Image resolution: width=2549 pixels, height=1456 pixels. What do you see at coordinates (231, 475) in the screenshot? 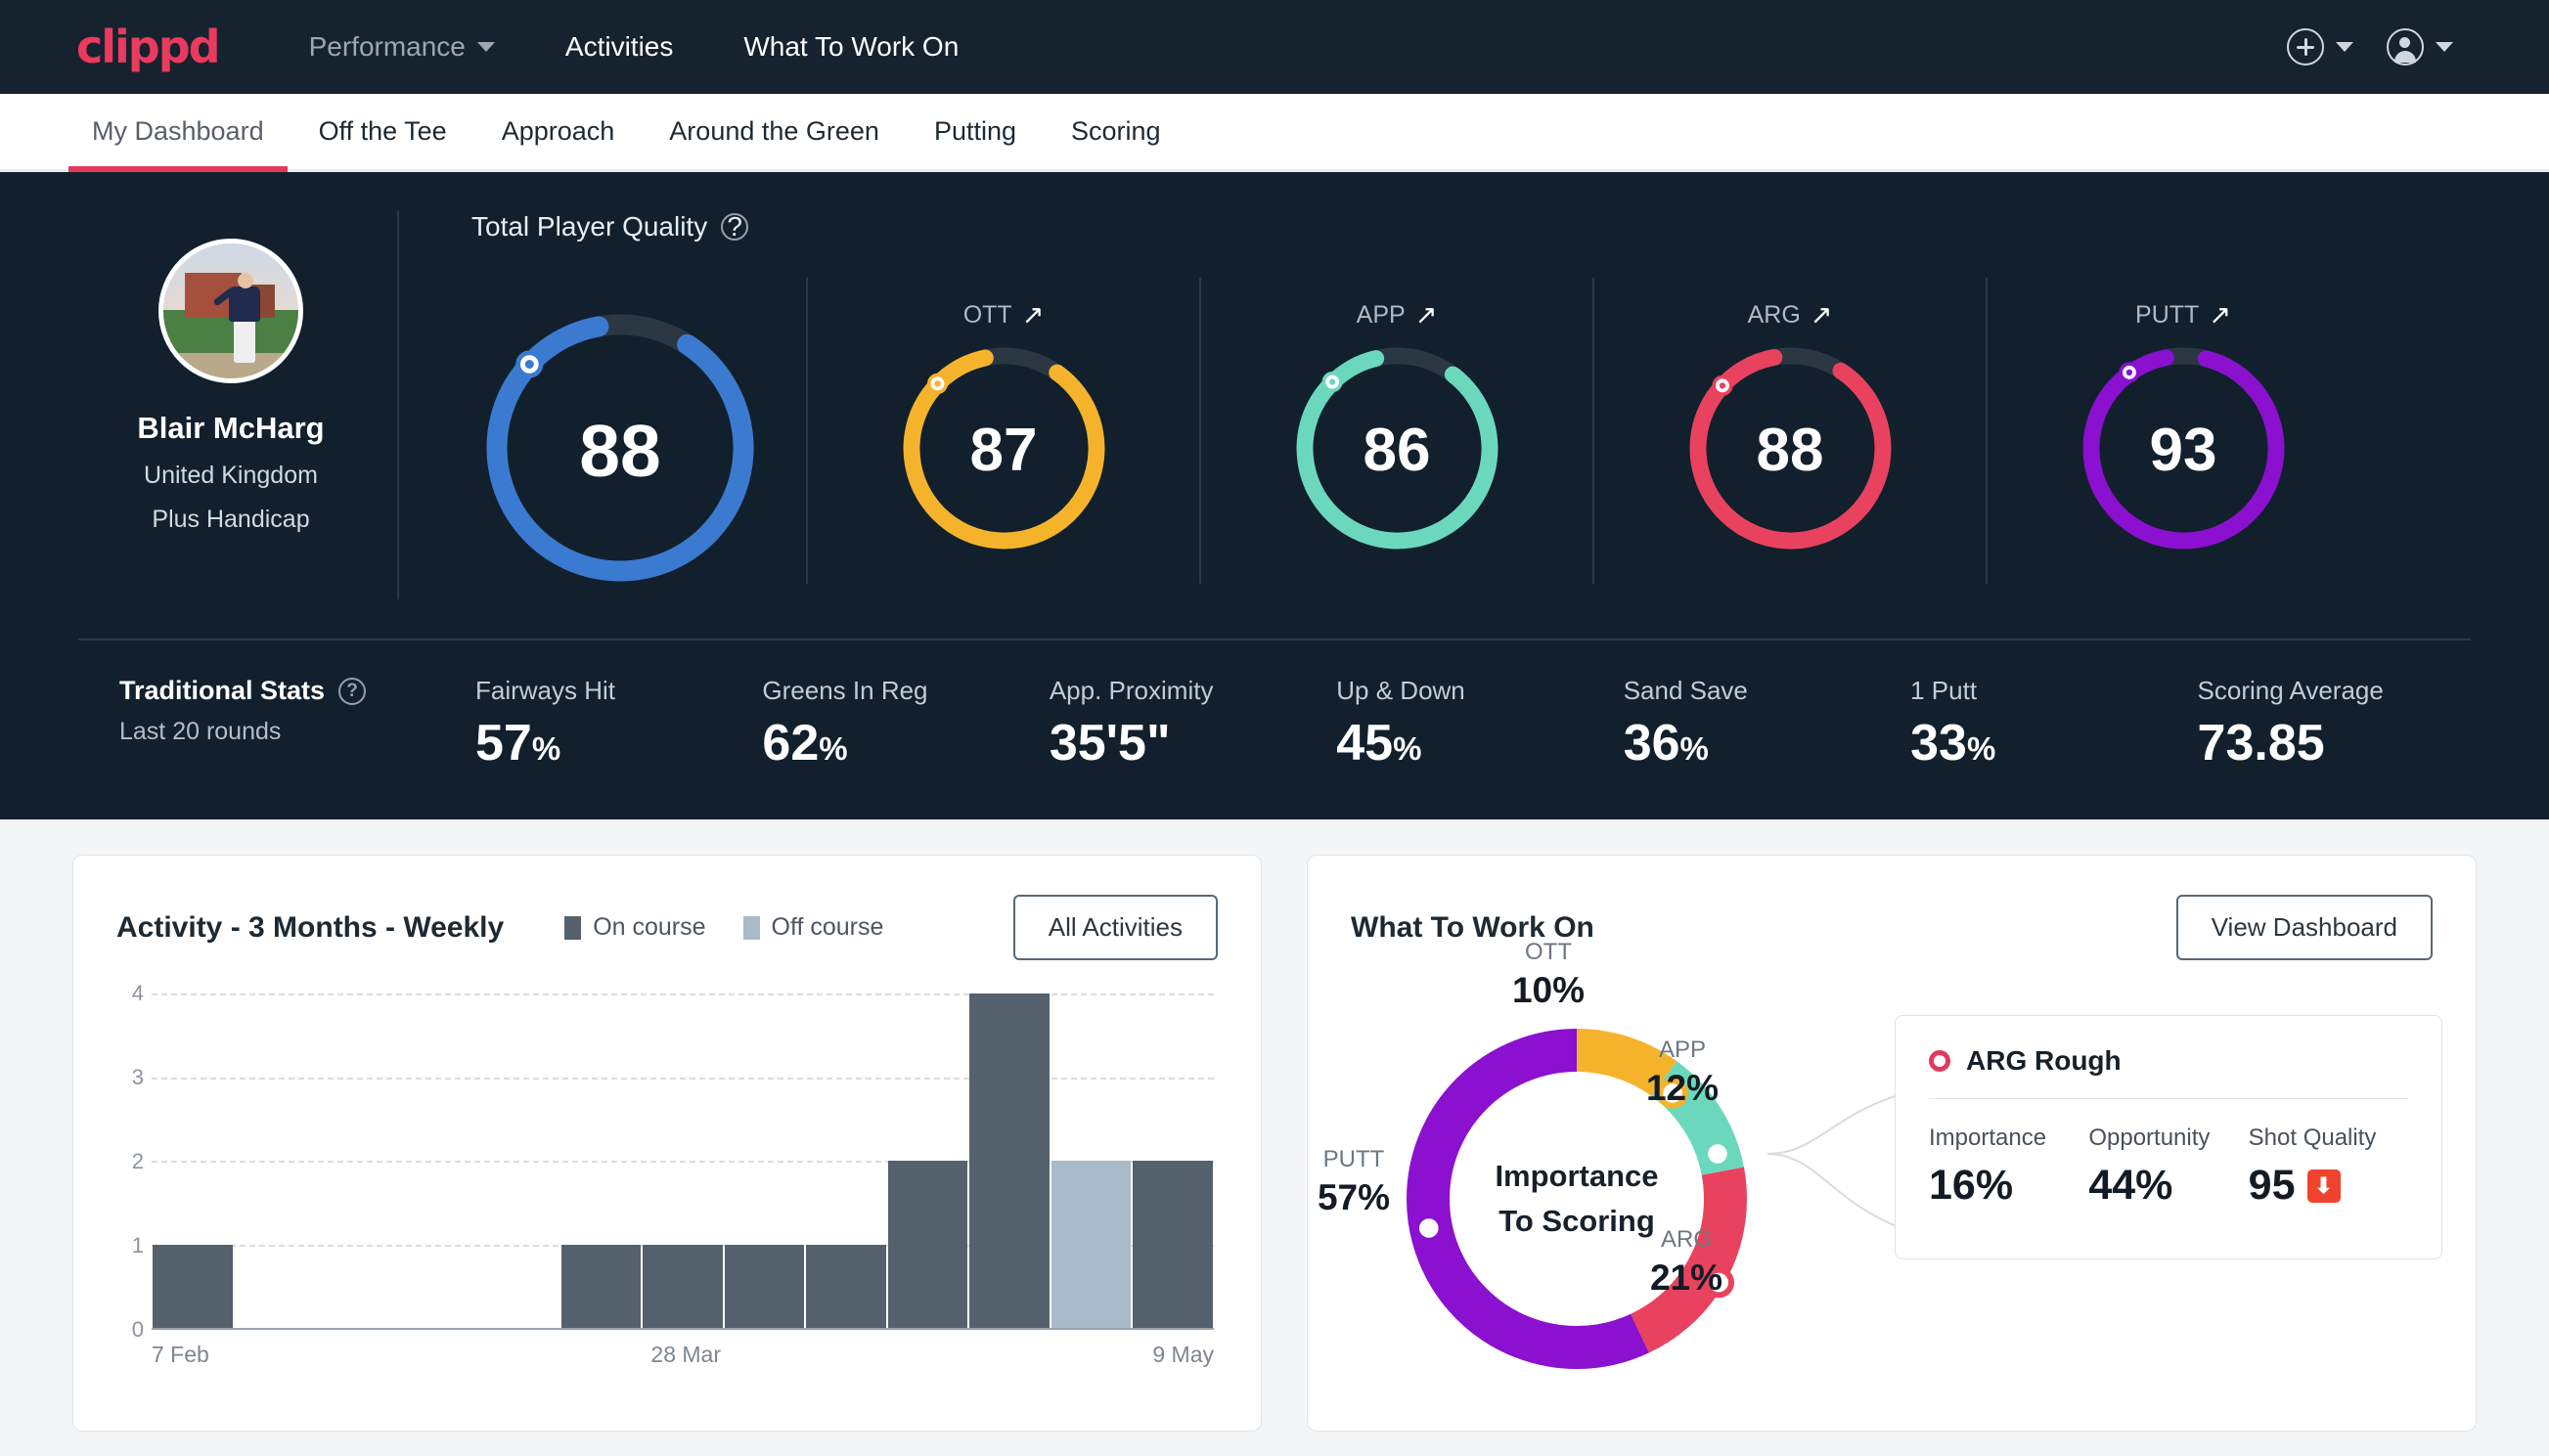
I see `player-country: United Kingdom` at bounding box center [231, 475].